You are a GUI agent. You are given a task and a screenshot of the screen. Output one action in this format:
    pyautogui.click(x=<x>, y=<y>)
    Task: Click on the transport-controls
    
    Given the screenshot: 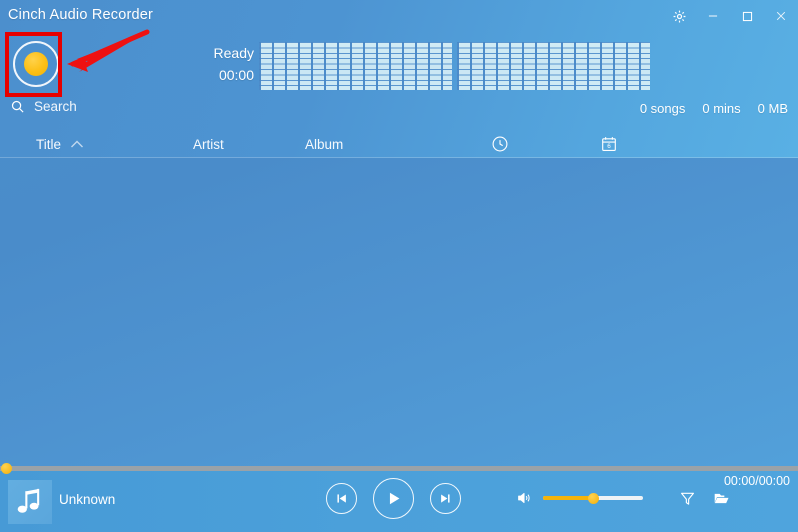 What is the action you would take?
    pyautogui.click(x=393, y=498)
    